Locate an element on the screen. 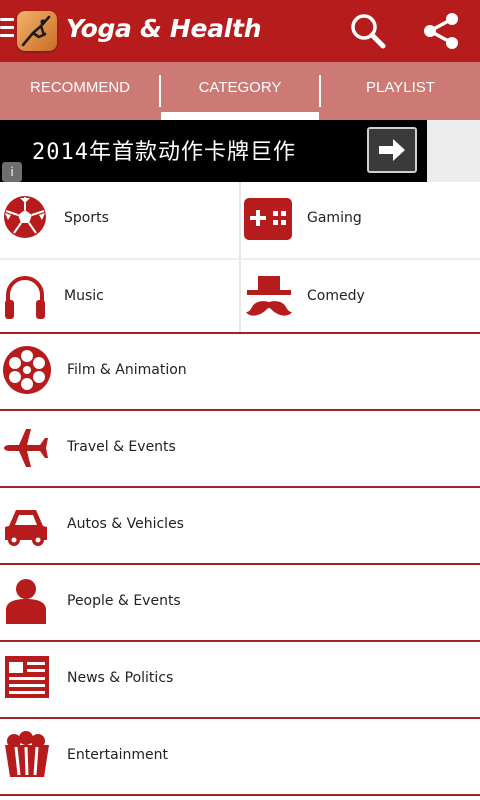  newspaper-icon is located at coordinates (27, 677).